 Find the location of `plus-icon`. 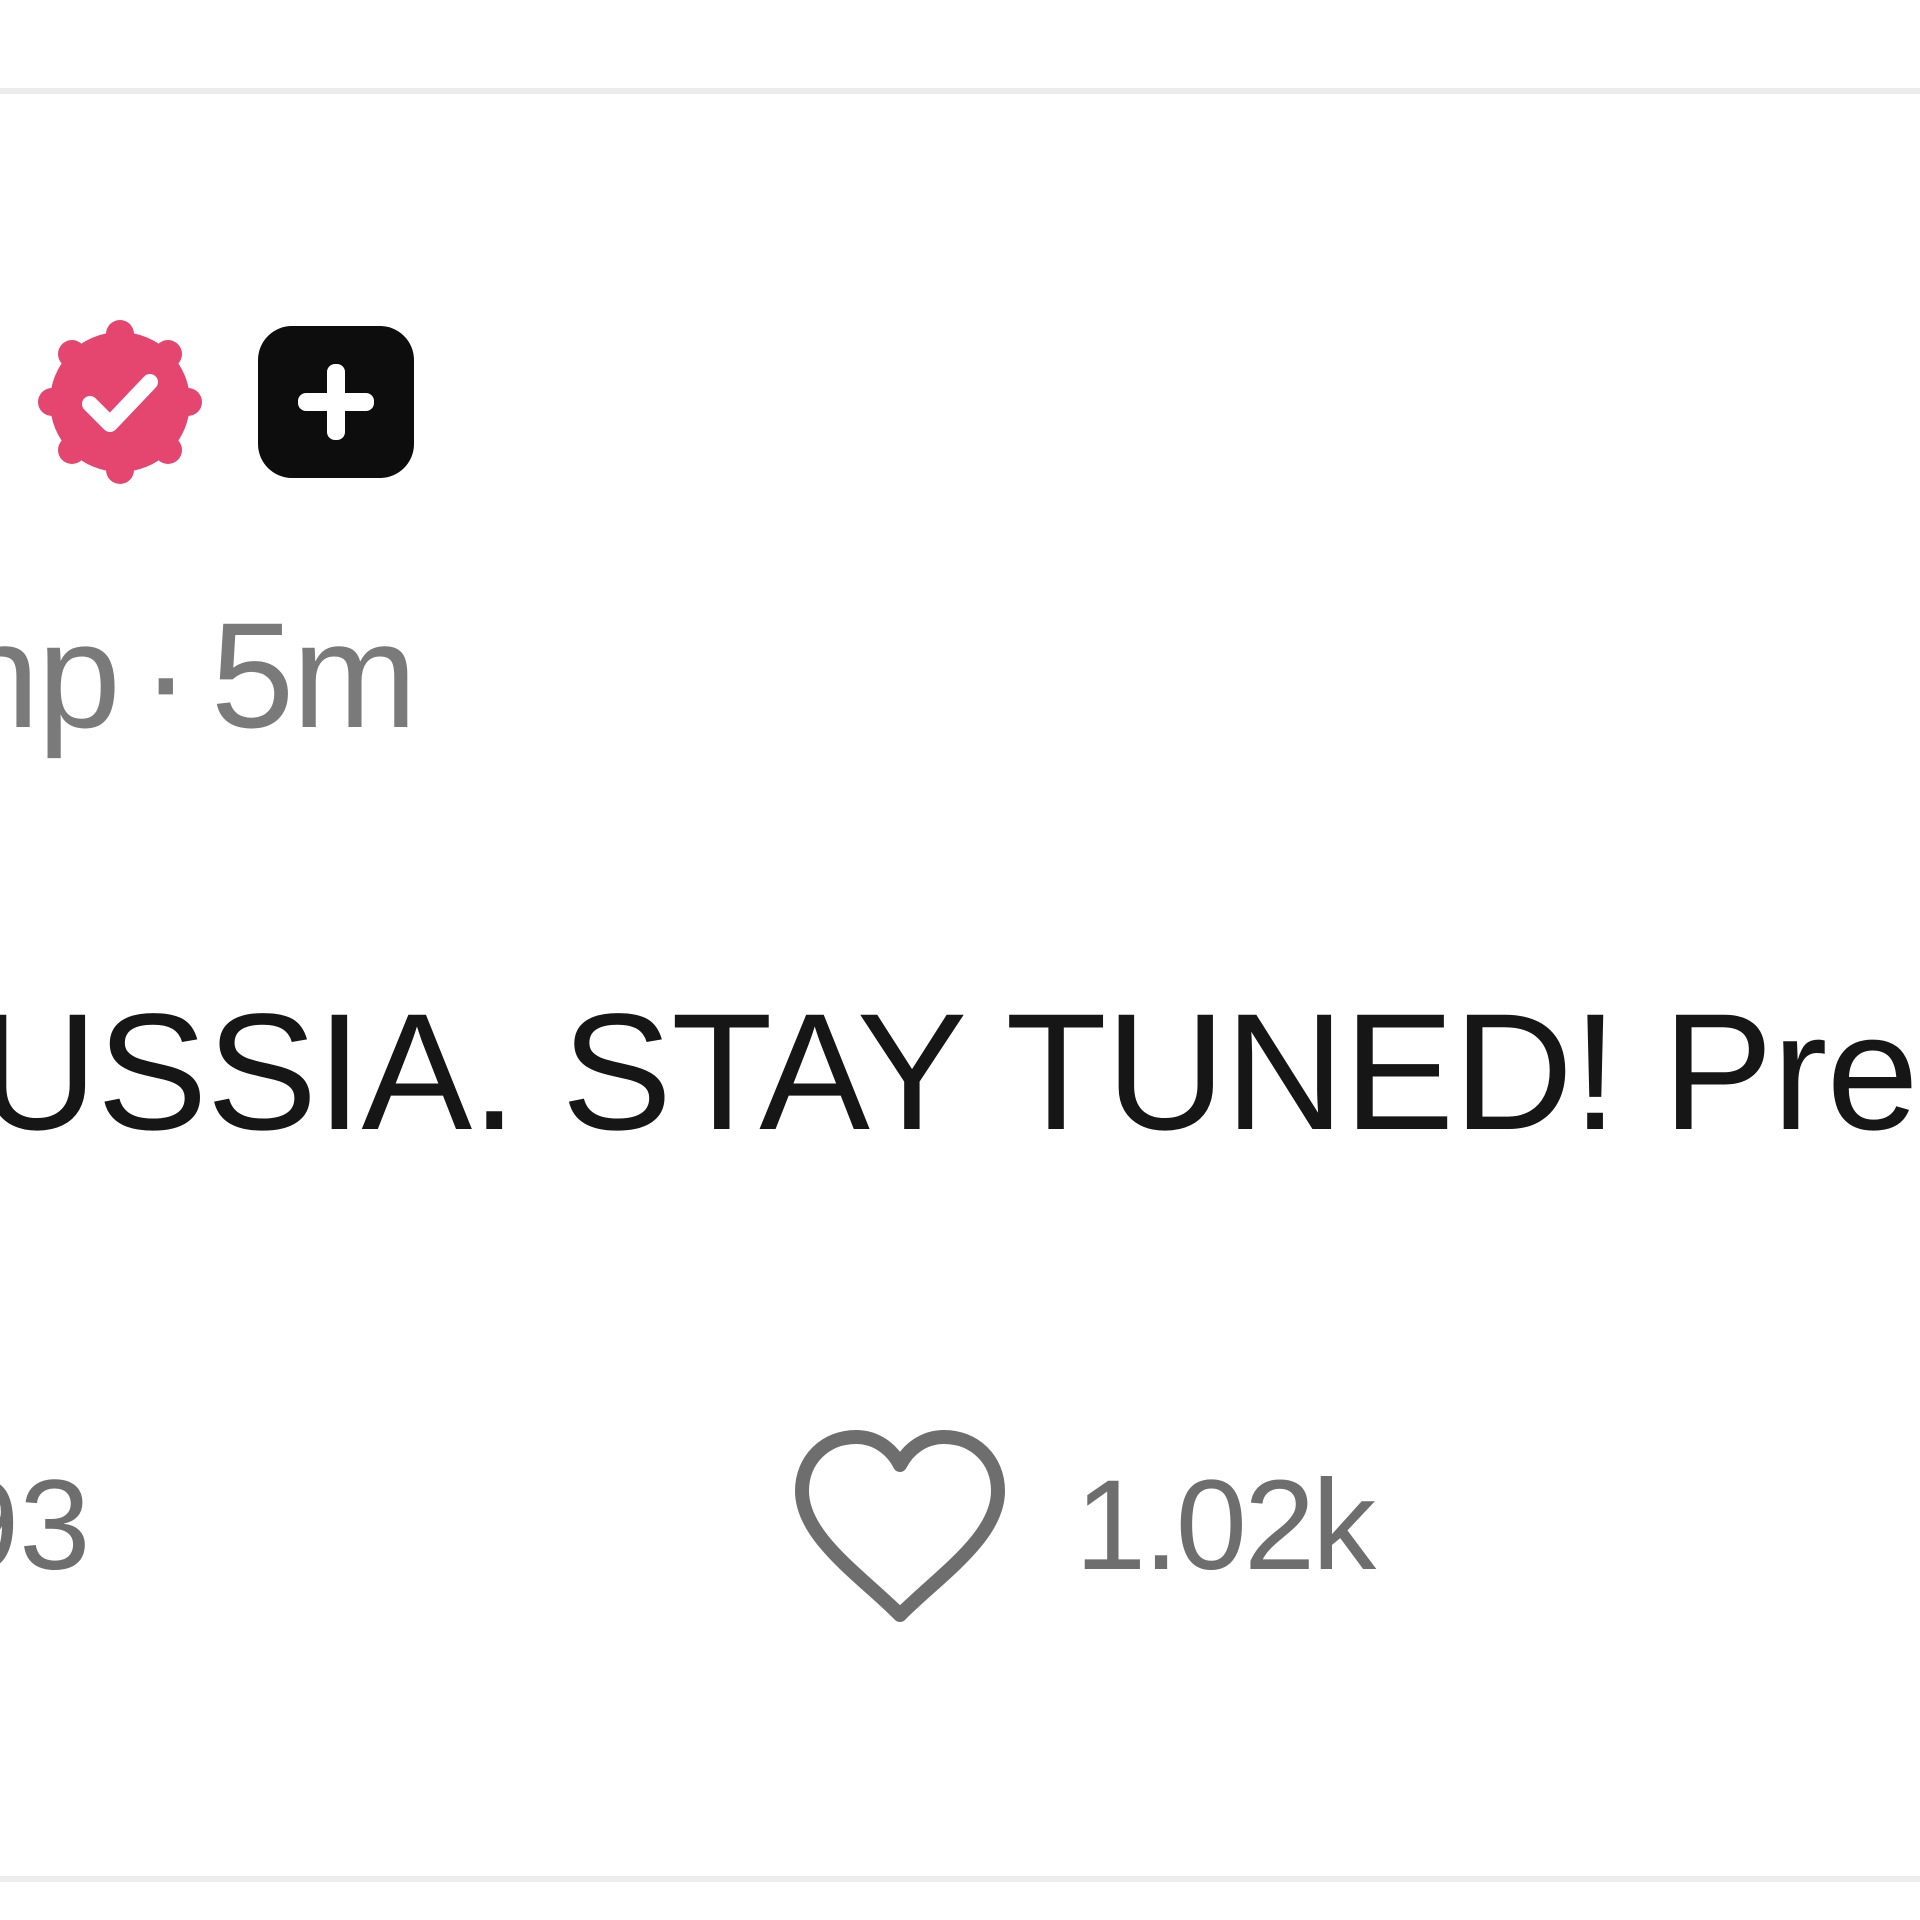

plus-icon is located at coordinates (336, 402).